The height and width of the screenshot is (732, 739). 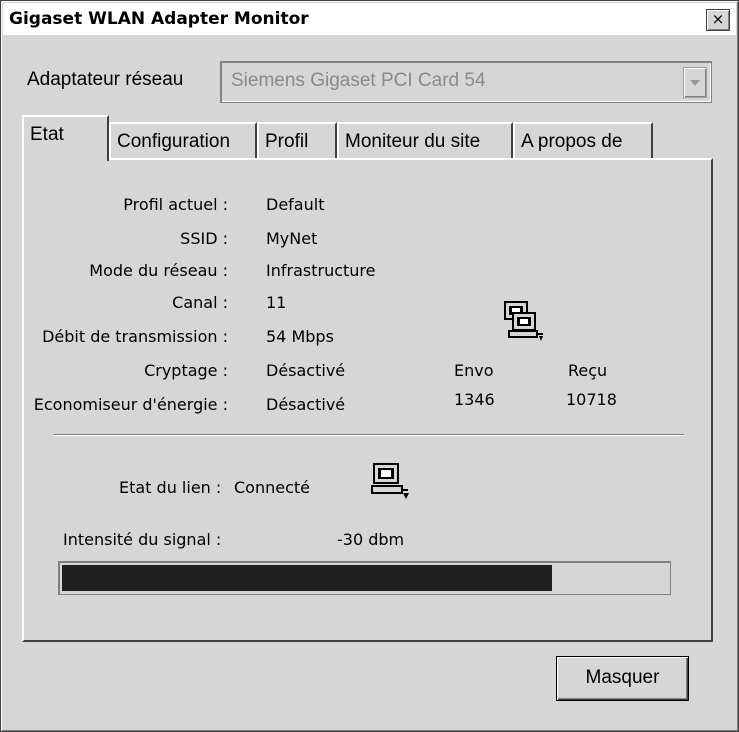 What do you see at coordinates (474, 370) in the screenshot?
I see `sent-label: Envo` at bounding box center [474, 370].